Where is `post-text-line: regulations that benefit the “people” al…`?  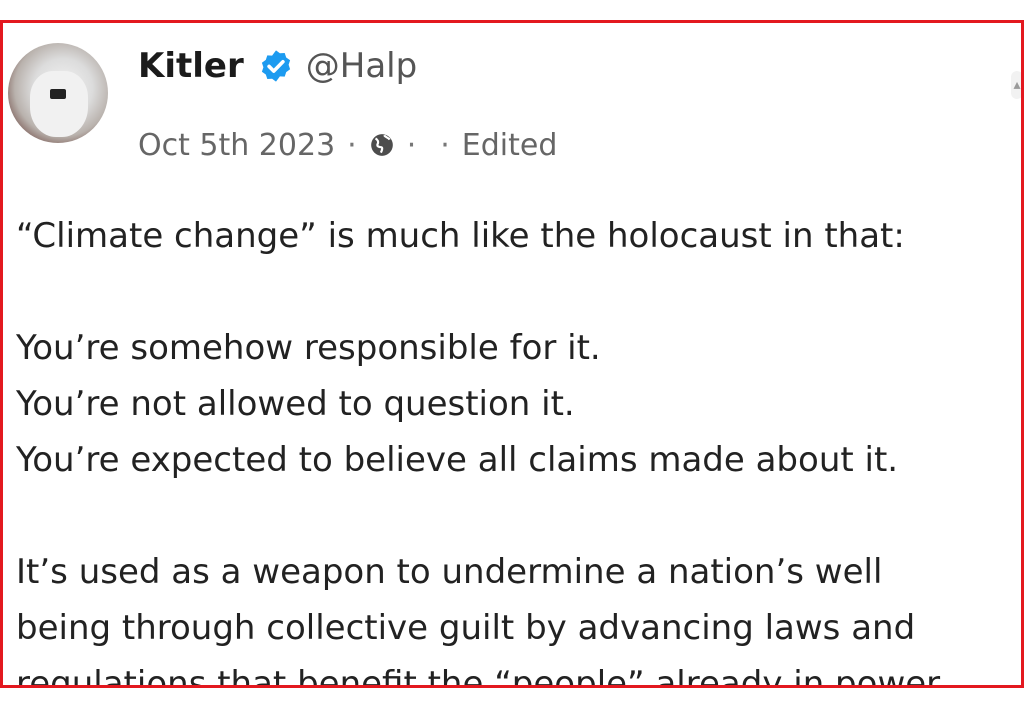 post-text-line: regulations that benefit the “people” al… is located at coordinates (478, 676).